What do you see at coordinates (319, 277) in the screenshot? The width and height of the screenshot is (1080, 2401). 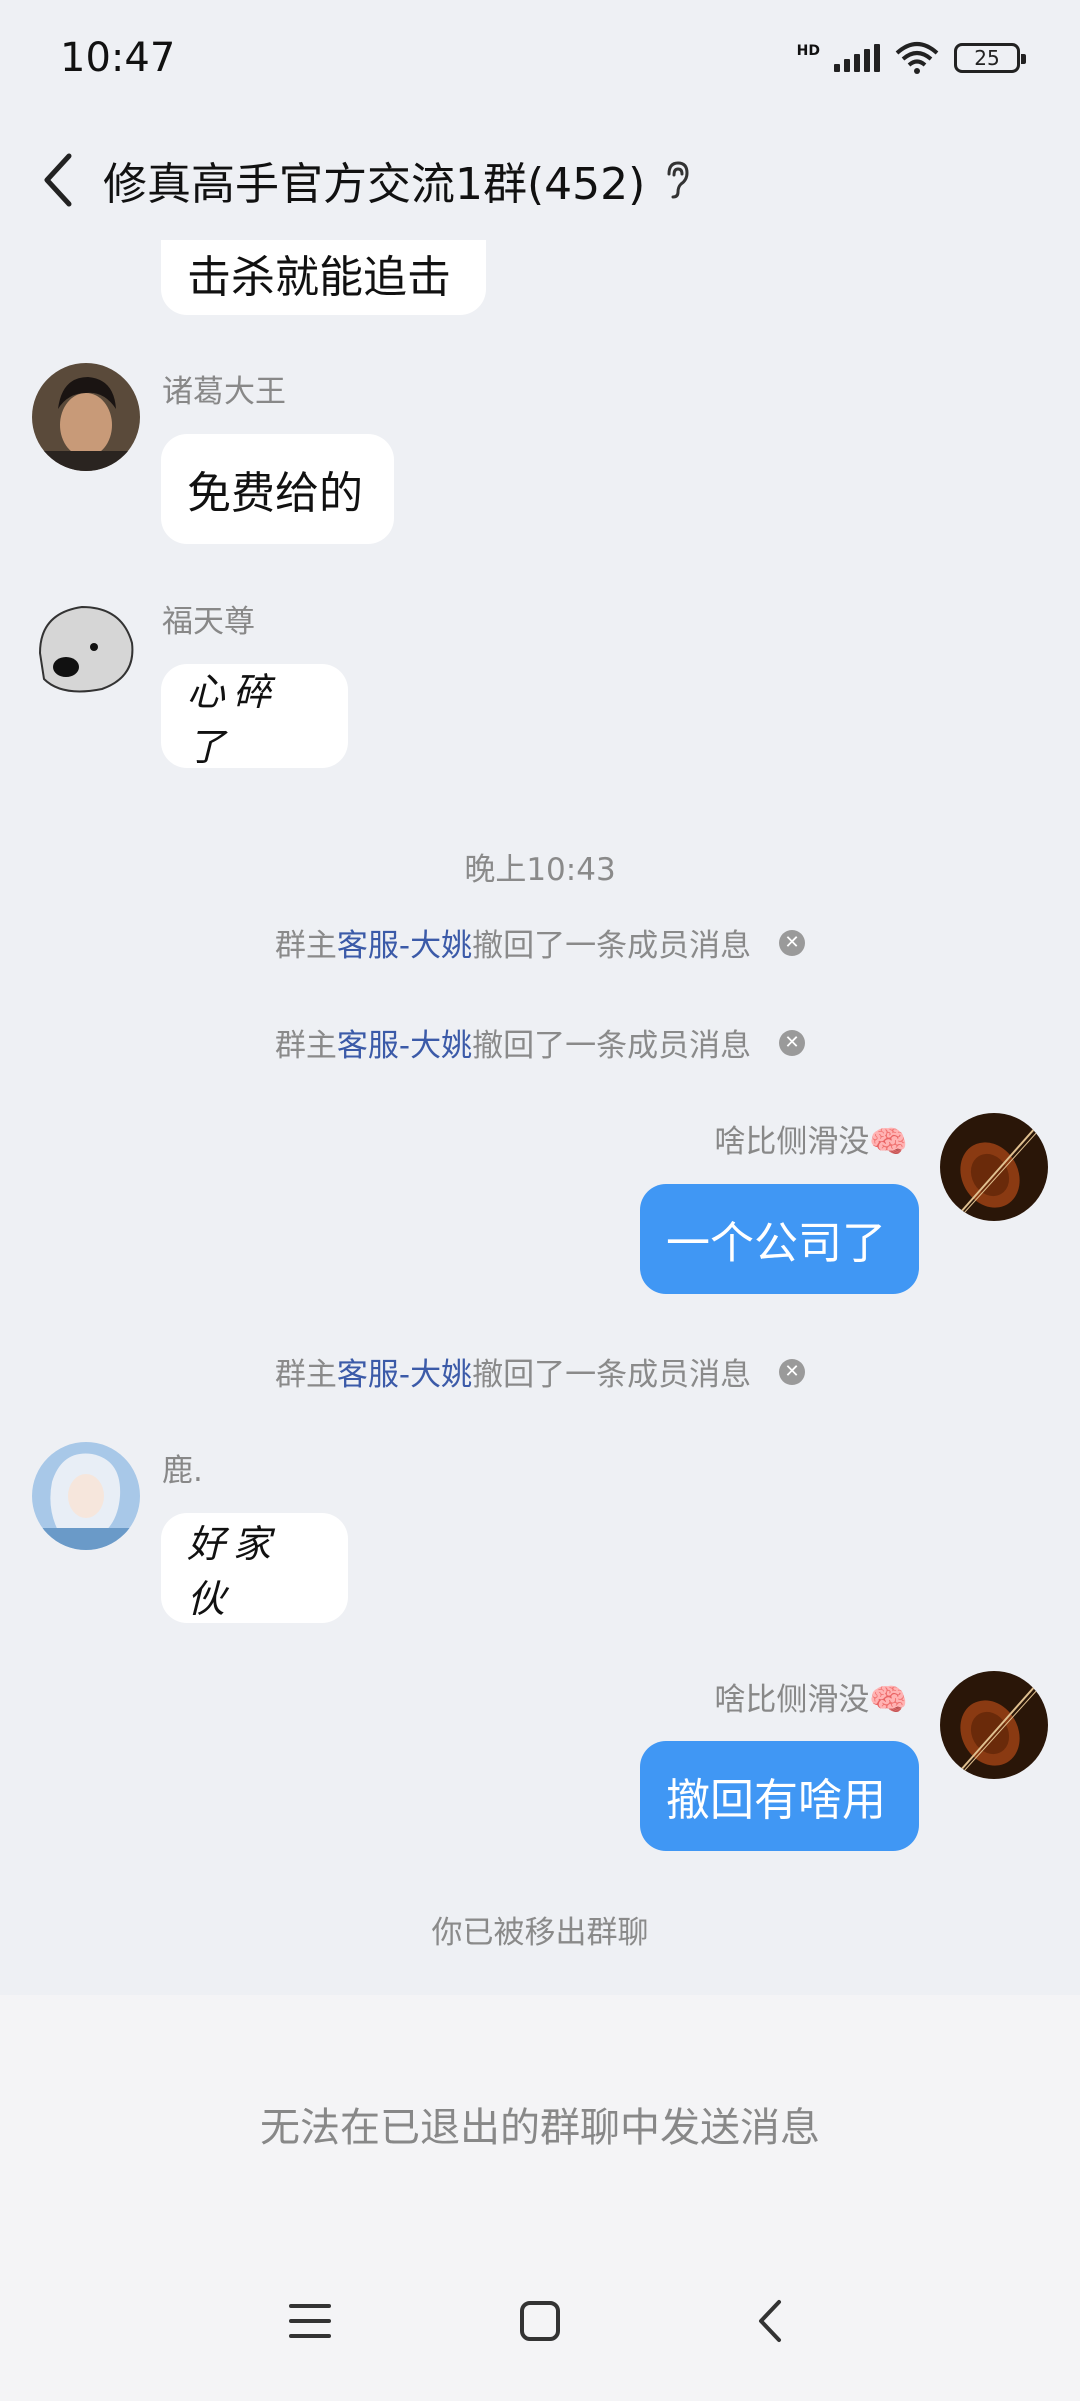 I see `message-text: 击杀就能追击` at bounding box center [319, 277].